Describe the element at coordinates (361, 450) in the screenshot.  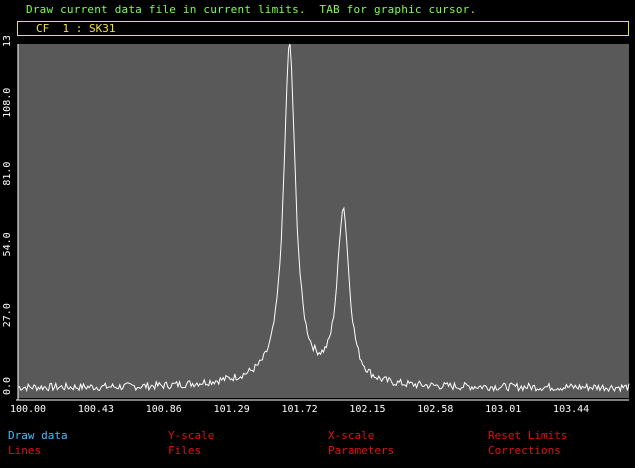
I see `menu-parameters: Parameters` at that location.